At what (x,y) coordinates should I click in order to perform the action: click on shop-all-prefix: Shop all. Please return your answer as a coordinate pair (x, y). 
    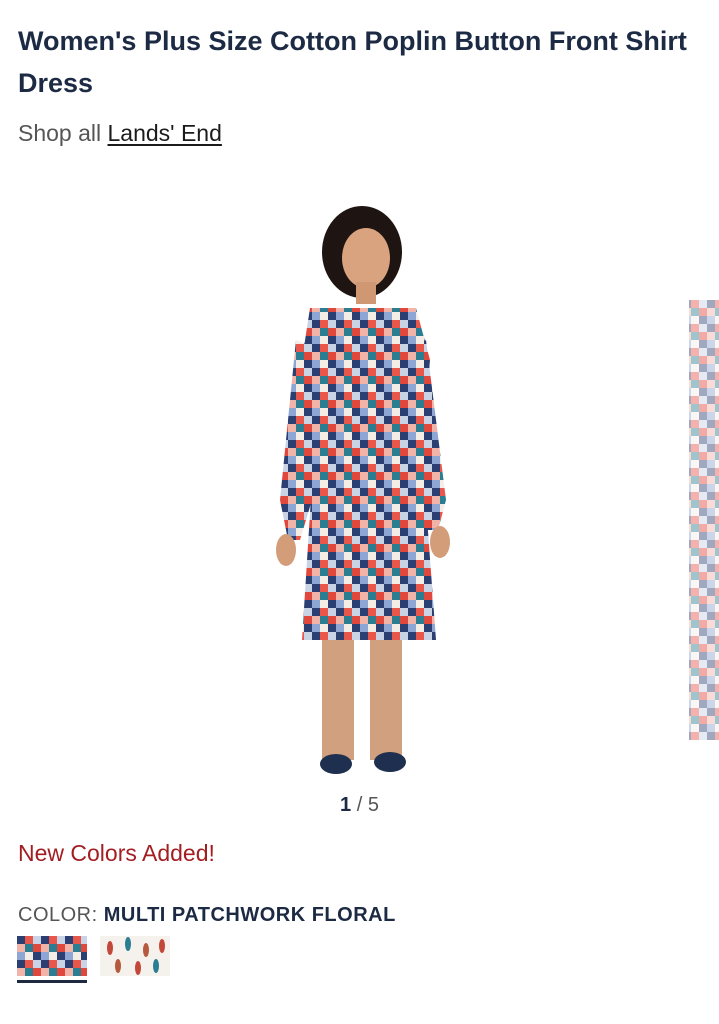
    Looking at the image, I should click on (60, 133).